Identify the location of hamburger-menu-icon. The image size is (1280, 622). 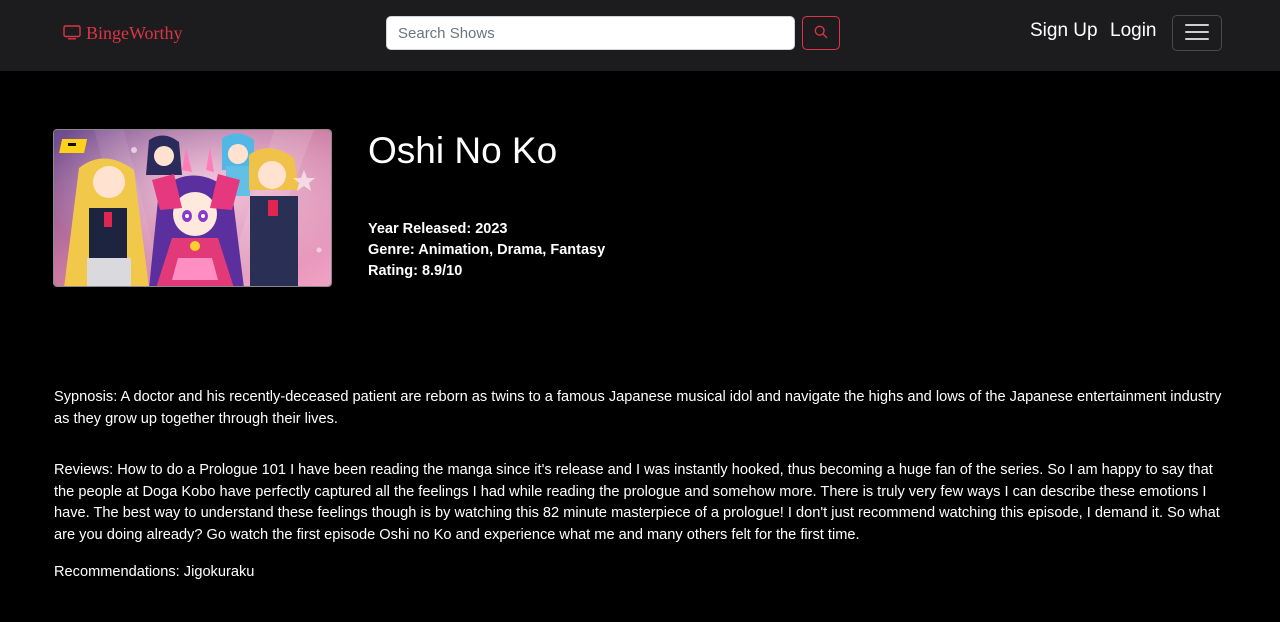
(1197, 33).